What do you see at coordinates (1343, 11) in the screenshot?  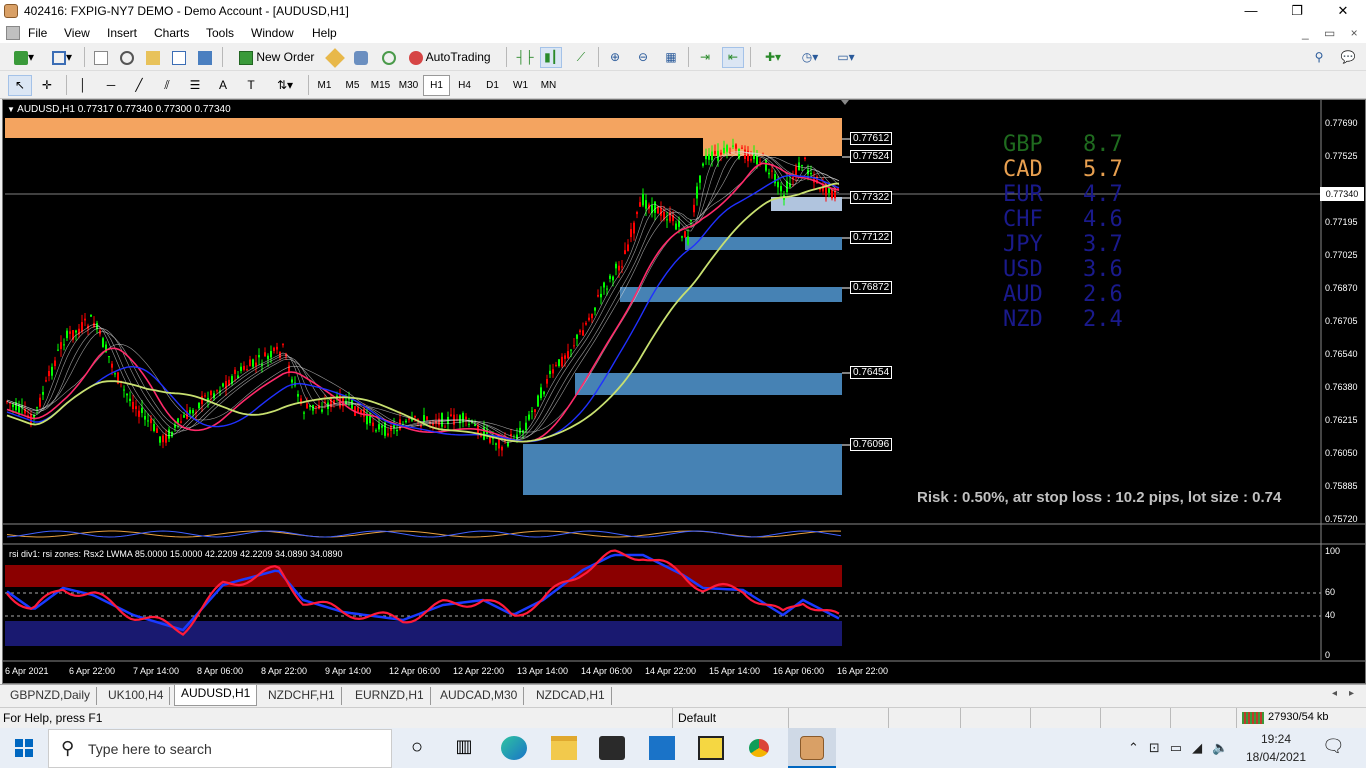 I see `close-button: ✕` at bounding box center [1343, 11].